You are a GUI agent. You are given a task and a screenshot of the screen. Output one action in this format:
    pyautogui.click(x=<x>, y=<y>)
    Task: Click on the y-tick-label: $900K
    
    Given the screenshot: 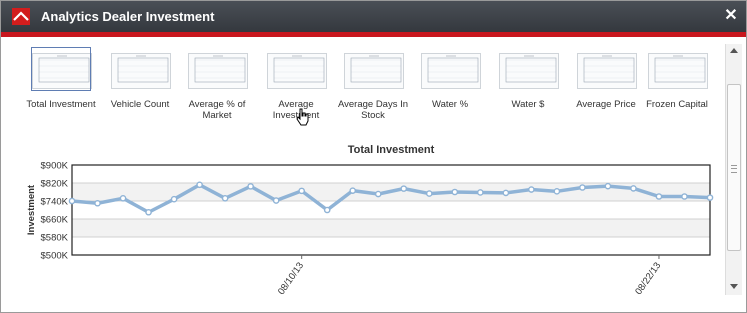 What is the action you would take?
    pyautogui.click(x=55, y=166)
    